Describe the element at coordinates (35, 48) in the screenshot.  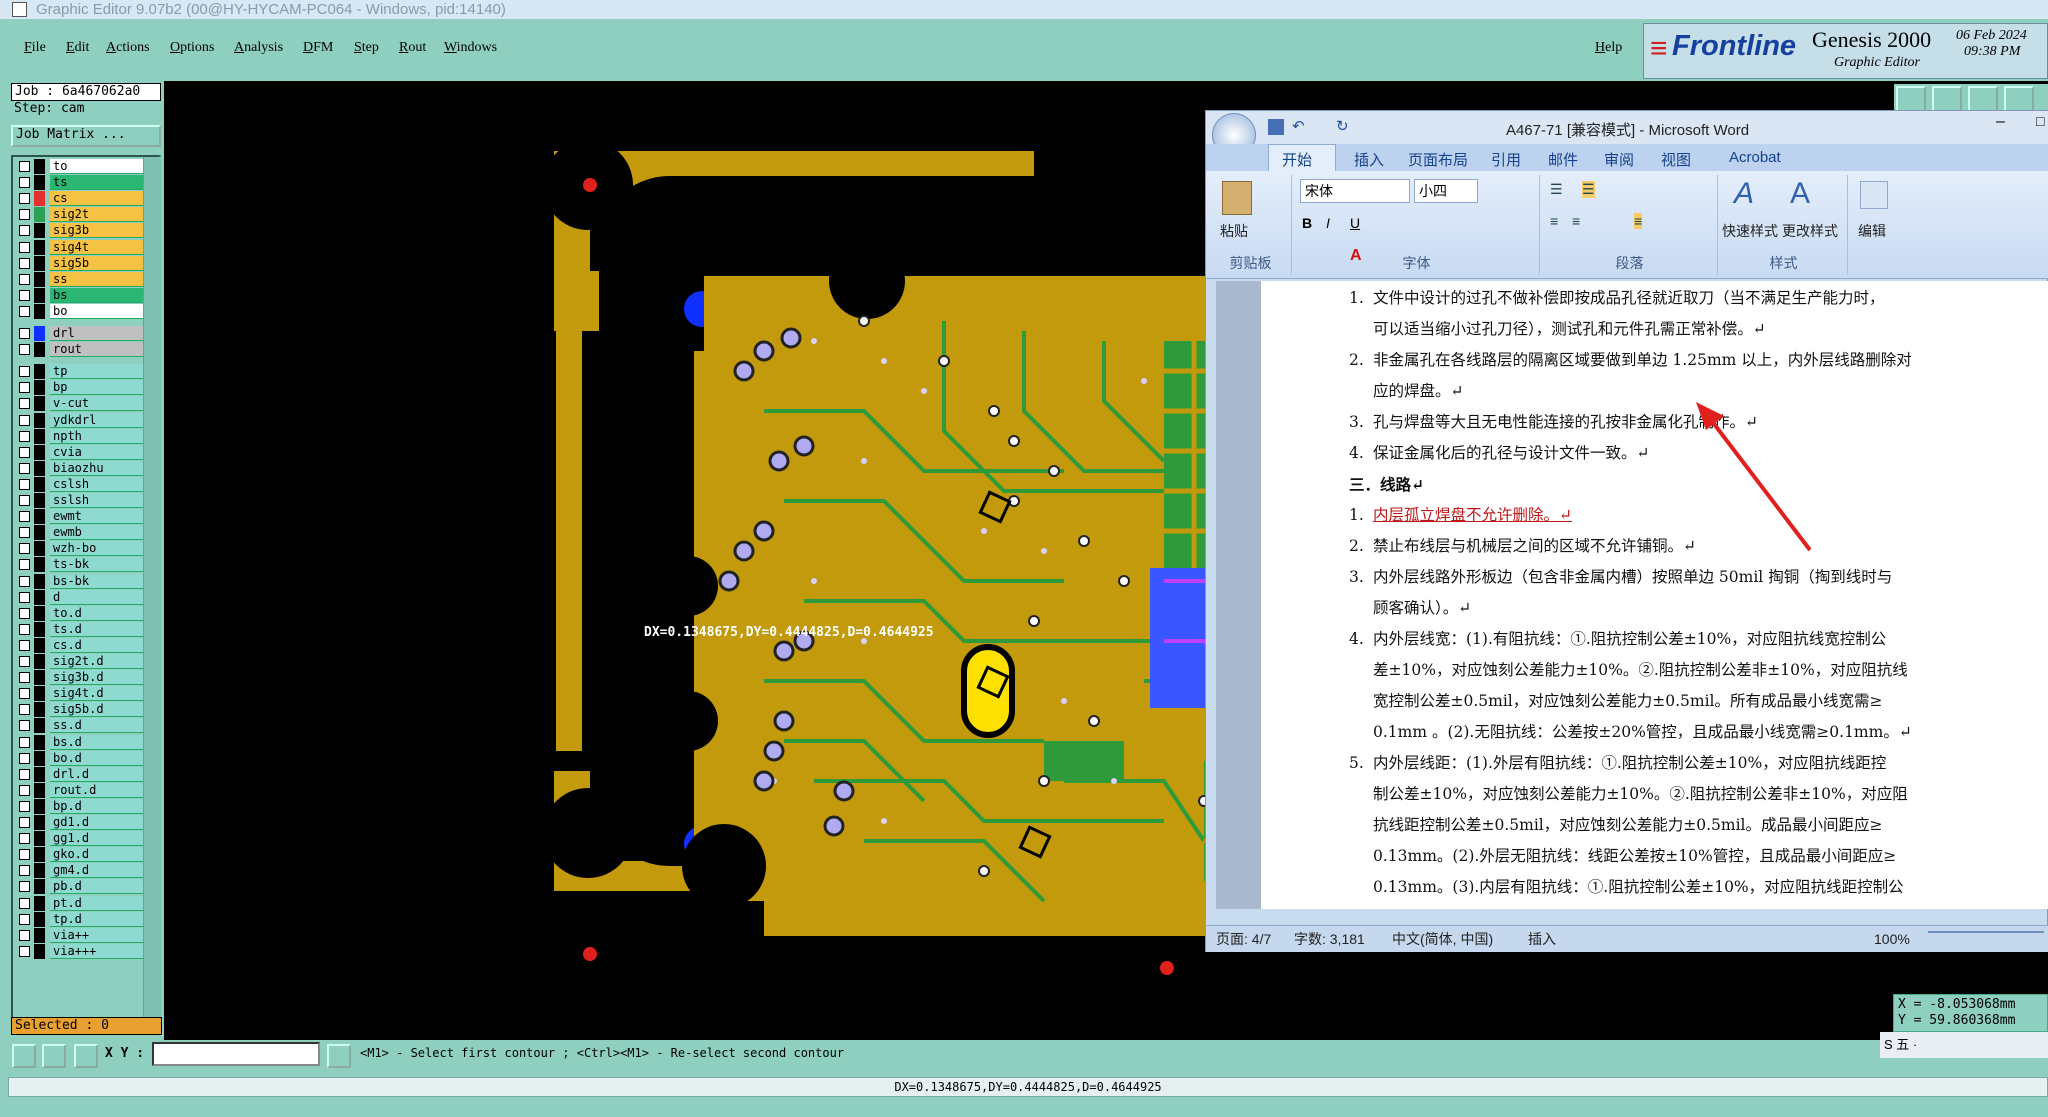
I see `menu-file: File` at that location.